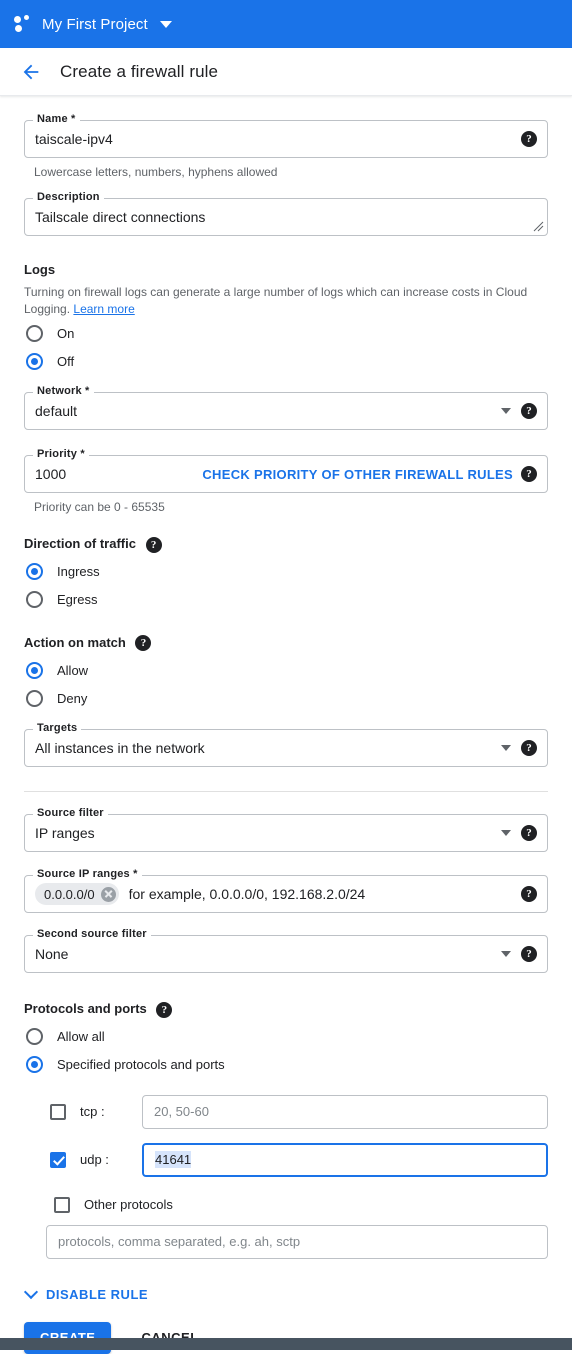 The height and width of the screenshot is (1354, 572). I want to click on section-divider, so click(286, 792).